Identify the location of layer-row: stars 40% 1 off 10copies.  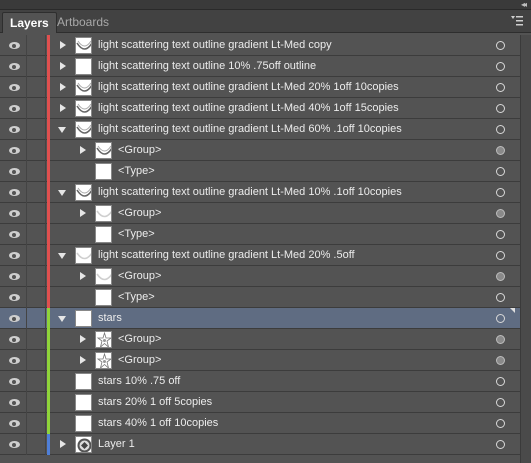
(260, 423).